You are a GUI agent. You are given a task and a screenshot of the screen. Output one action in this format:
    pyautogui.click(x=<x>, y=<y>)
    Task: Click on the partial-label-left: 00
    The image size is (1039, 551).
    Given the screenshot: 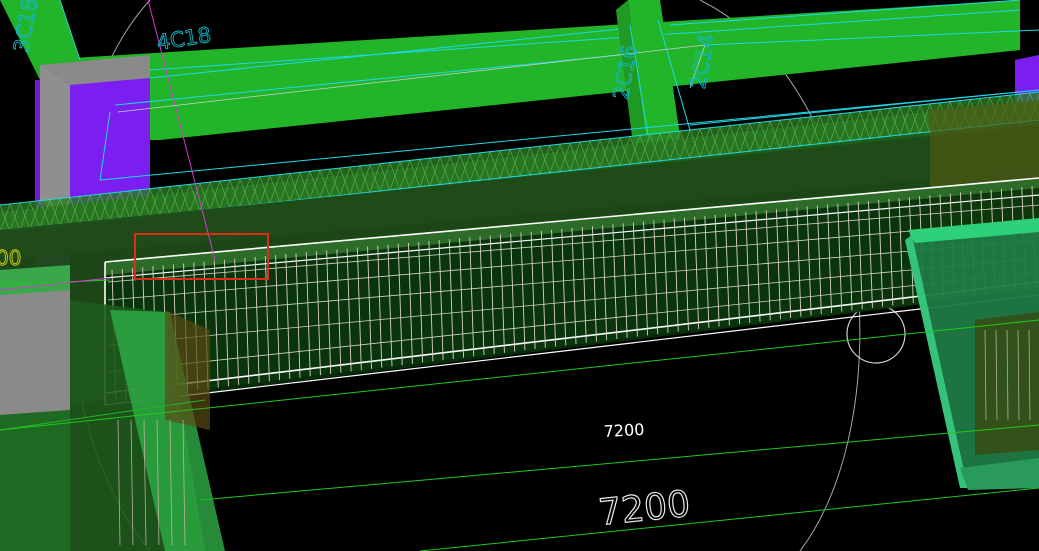 What is the action you would take?
    pyautogui.click(x=10, y=258)
    